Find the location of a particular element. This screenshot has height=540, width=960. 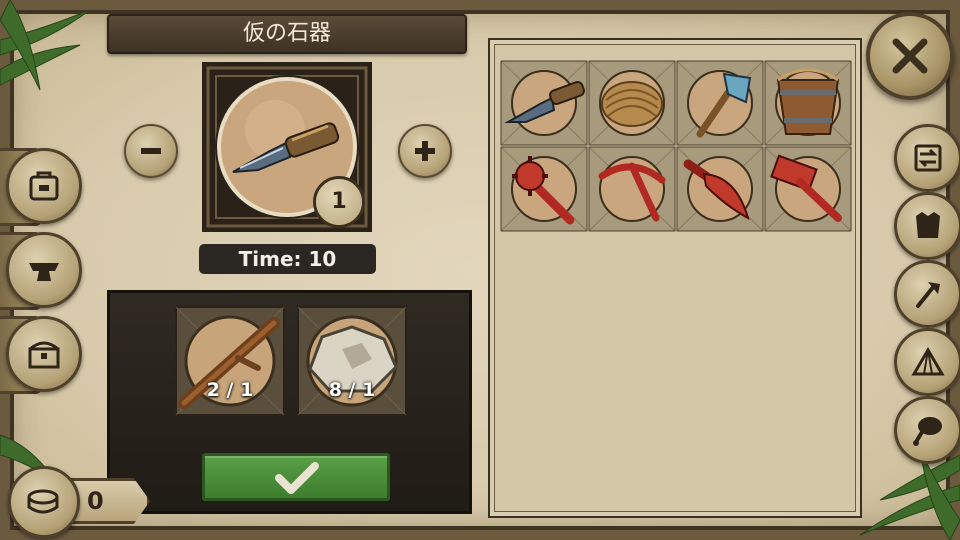

crafting-button is located at coordinates (44, 270).